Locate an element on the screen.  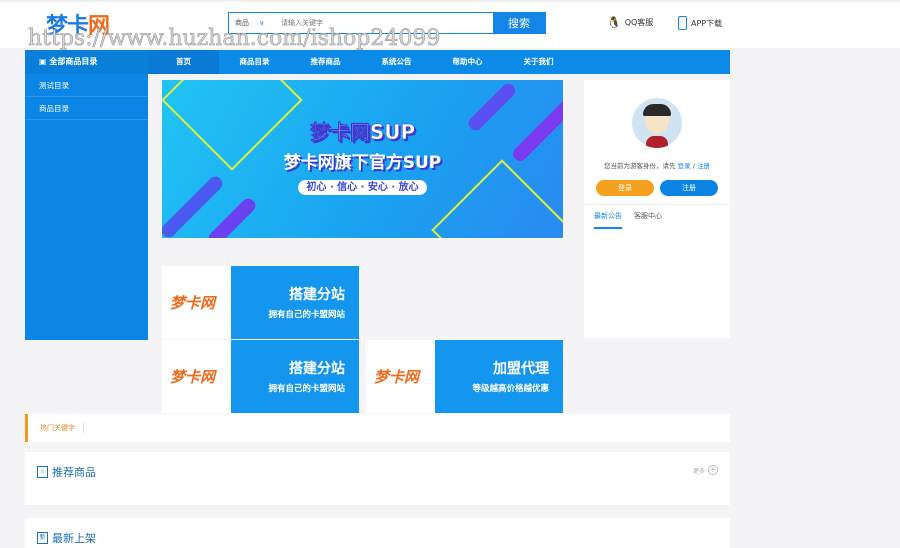
latest-section: 新最新上架 is located at coordinates (377, 533).